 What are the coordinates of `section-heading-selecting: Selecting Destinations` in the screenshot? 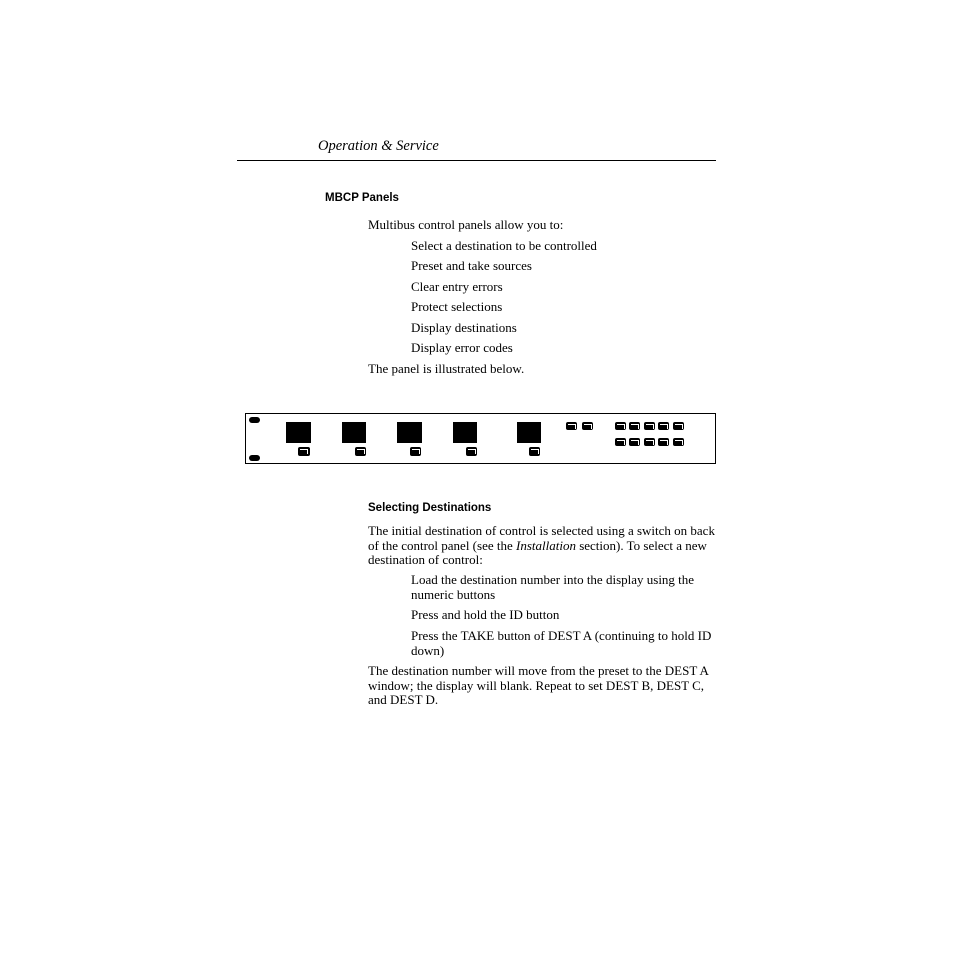 It's located at (430, 508).